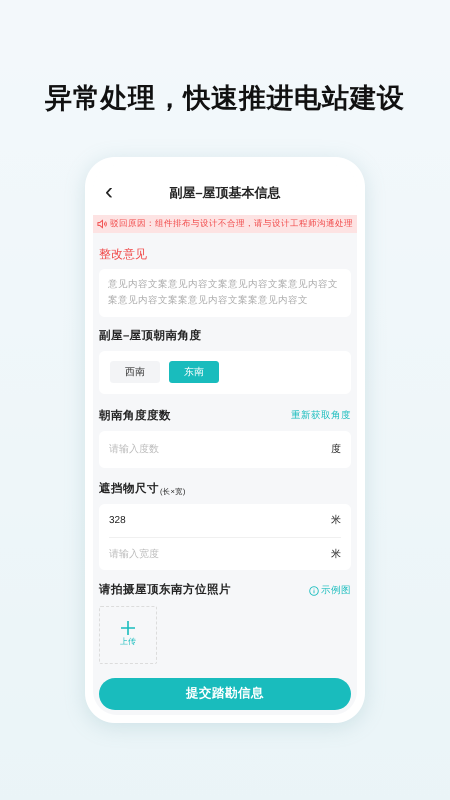  What do you see at coordinates (194, 372) in the screenshot?
I see `direction-chip: 东南` at bounding box center [194, 372].